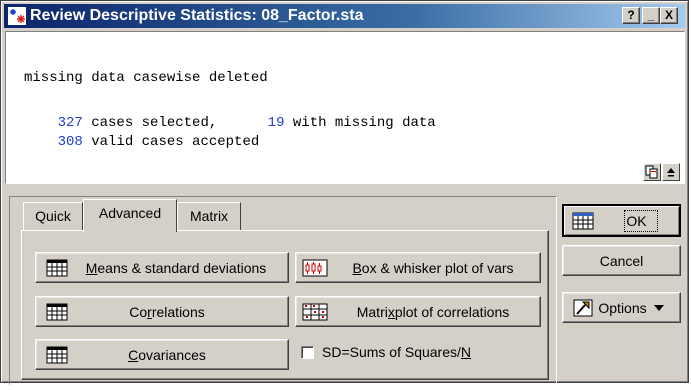 The width and height of the screenshot is (691, 390). Describe the element at coordinates (70, 123) in the screenshot. I see `selected-count: 327` at that location.